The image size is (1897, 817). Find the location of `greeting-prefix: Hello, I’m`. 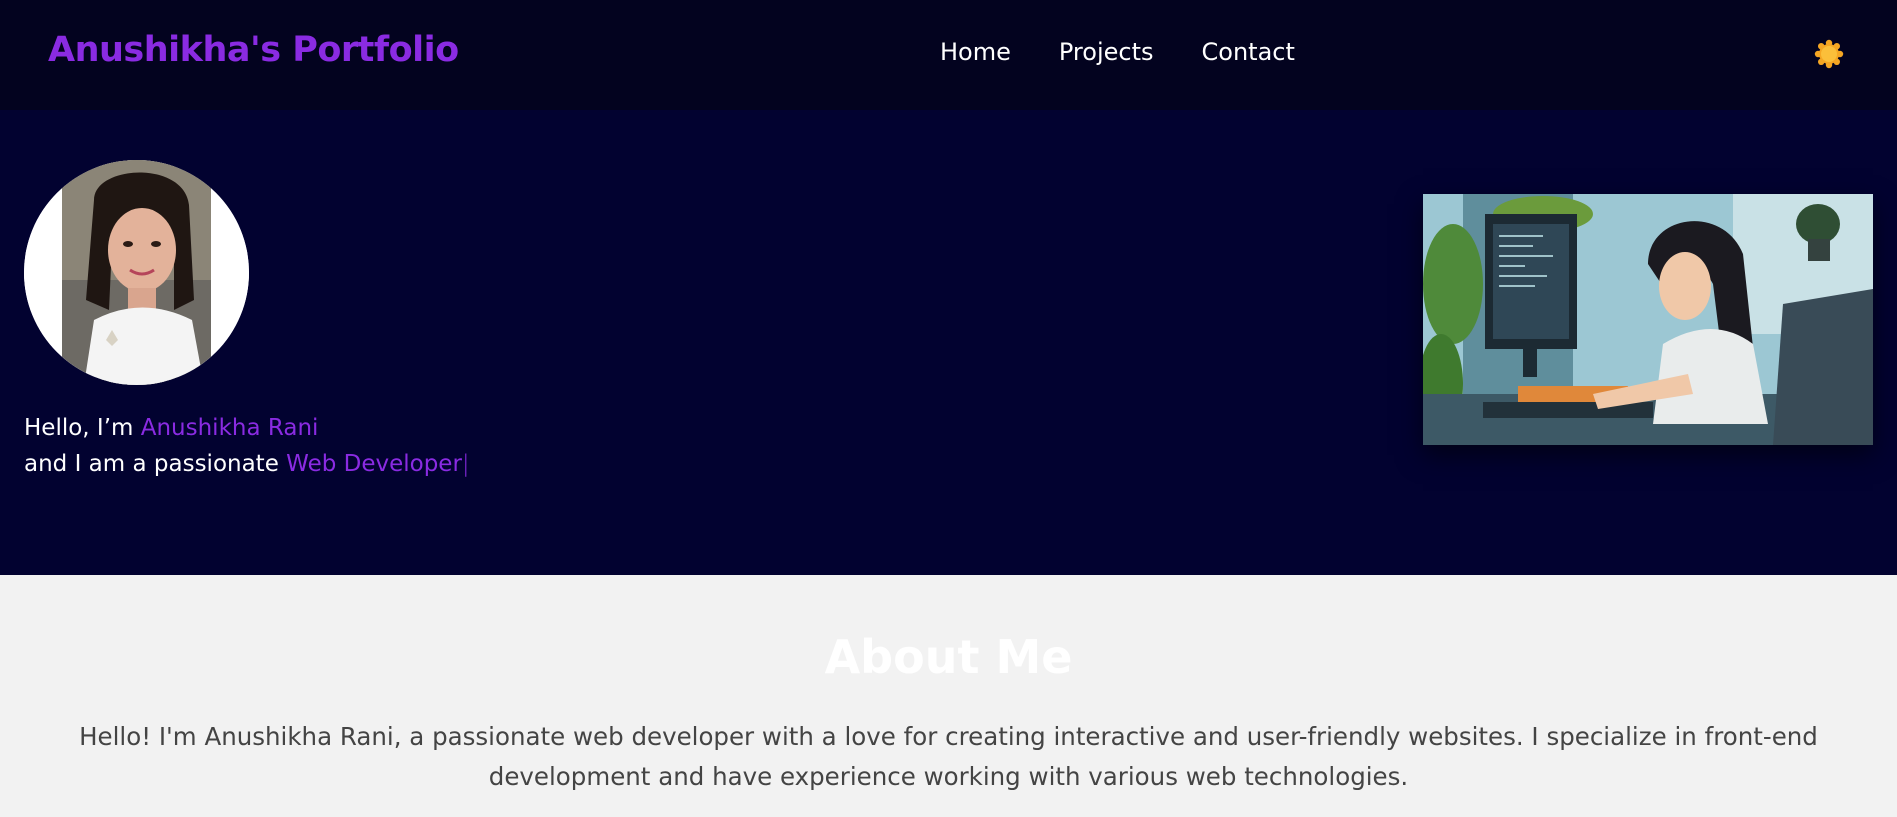

greeting-prefix: Hello, I’m is located at coordinates (82, 428).